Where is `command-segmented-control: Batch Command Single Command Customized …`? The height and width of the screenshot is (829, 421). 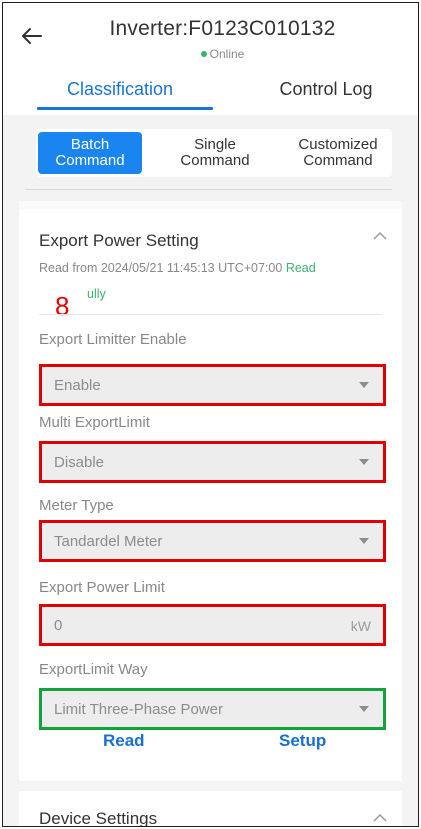 command-segmented-control: Batch Command Single Command Customized … is located at coordinates (214, 153).